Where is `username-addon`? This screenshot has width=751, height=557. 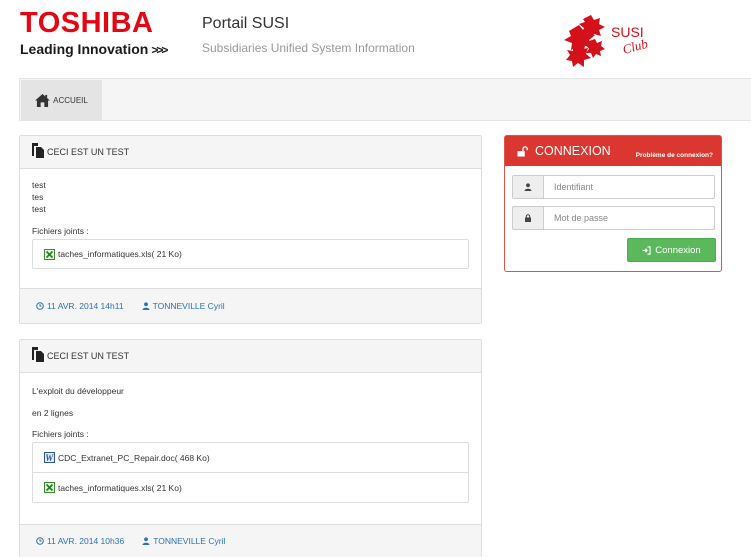 username-addon is located at coordinates (528, 187).